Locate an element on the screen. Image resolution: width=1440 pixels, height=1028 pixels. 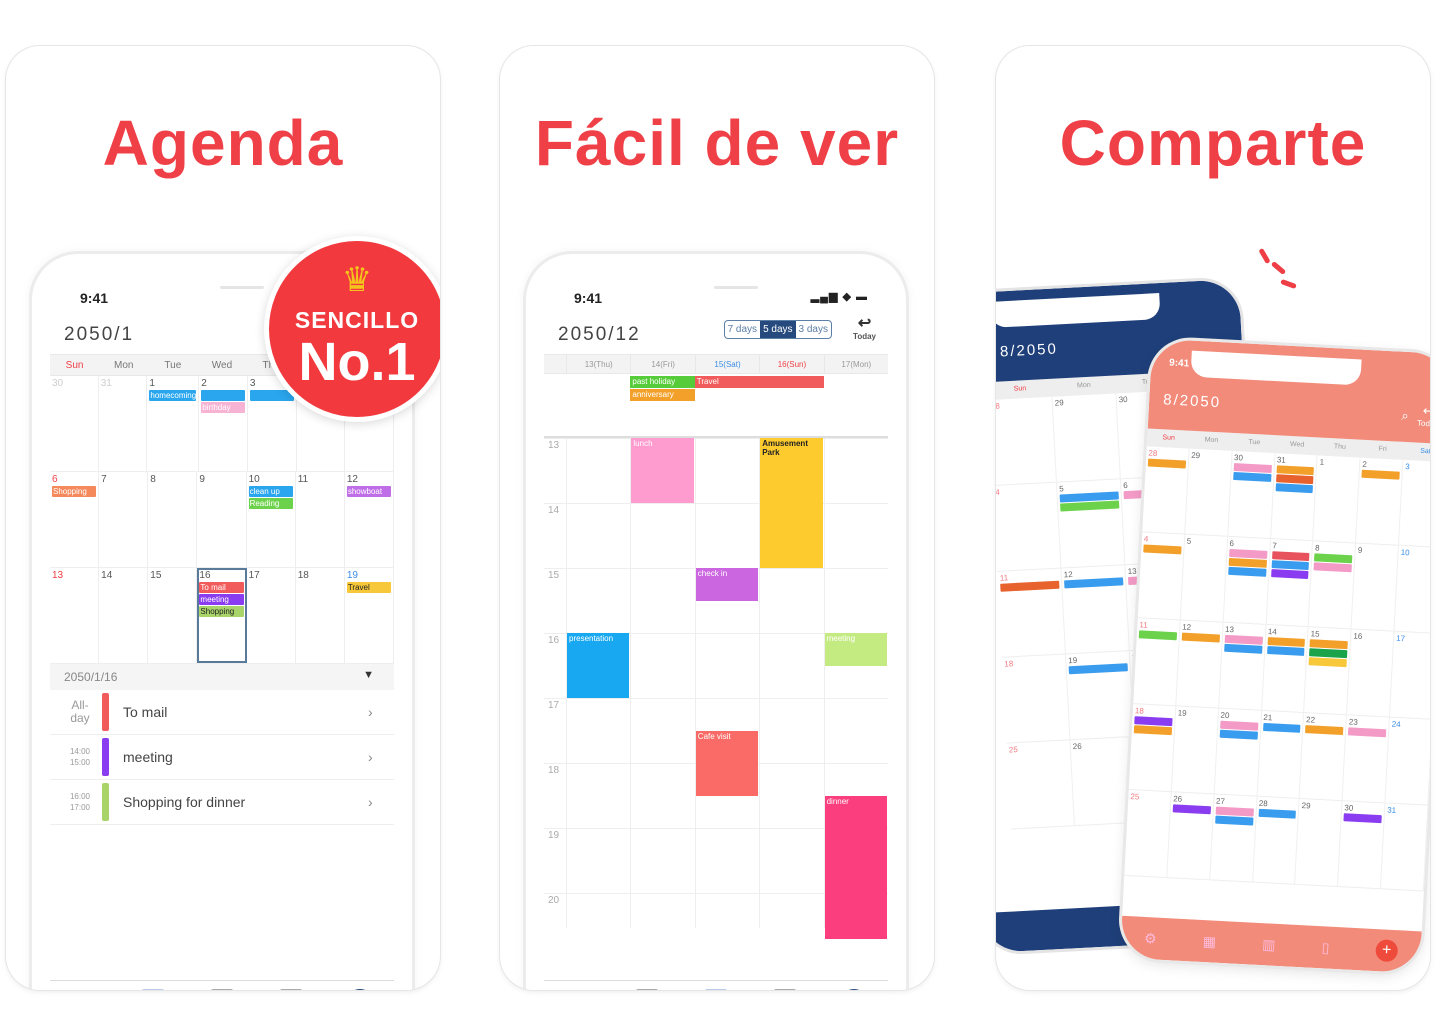
event-chip: showboat is located at coordinates (368, 491).